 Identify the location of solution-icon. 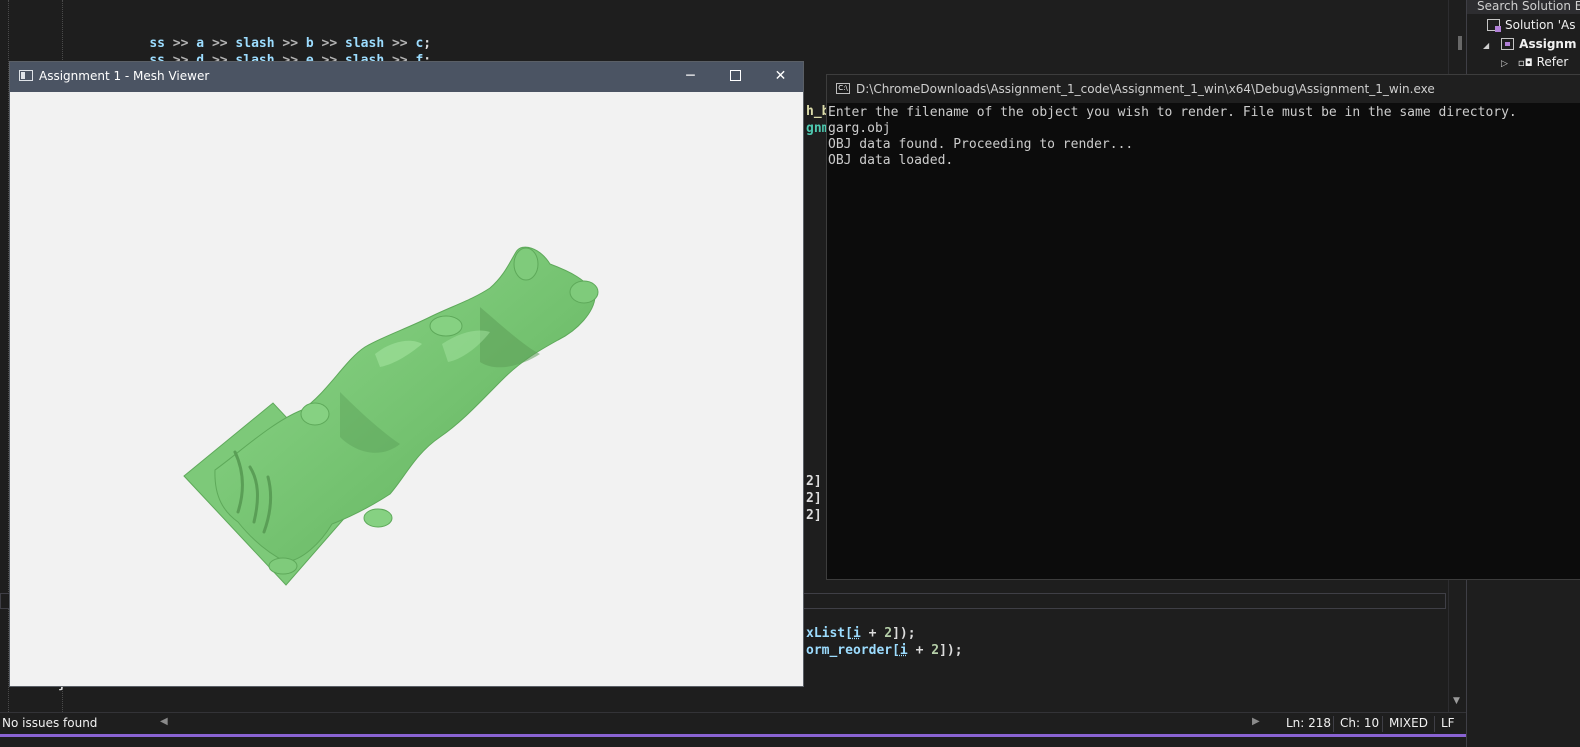
(1494, 25).